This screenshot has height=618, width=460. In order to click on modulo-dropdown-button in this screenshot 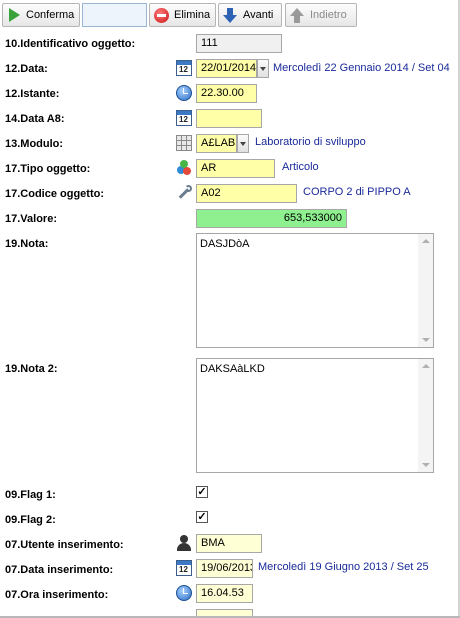, I will do `click(243, 143)`.